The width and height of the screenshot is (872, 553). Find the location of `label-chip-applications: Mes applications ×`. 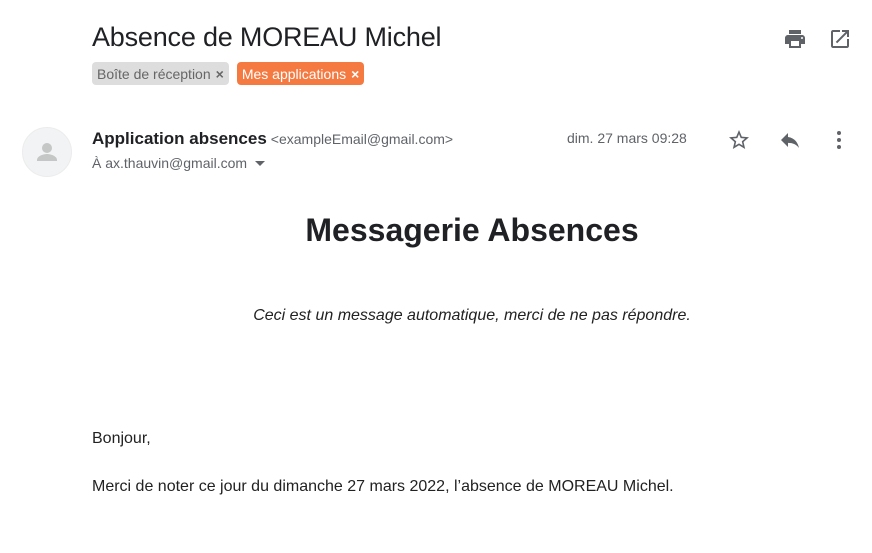

label-chip-applications: Mes applications × is located at coordinates (300, 73).